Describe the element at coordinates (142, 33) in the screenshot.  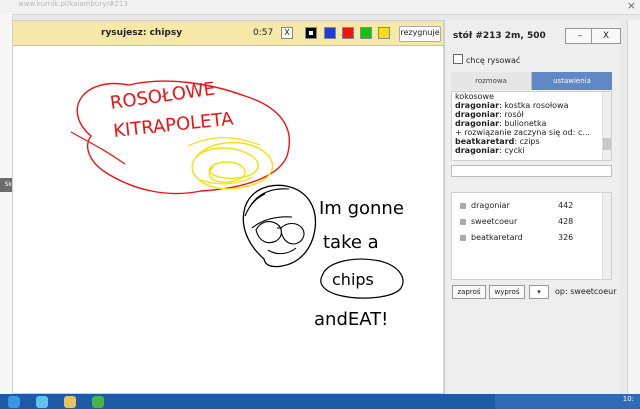
I see `drawing-word-label: rysujesz: chipsy` at that location.